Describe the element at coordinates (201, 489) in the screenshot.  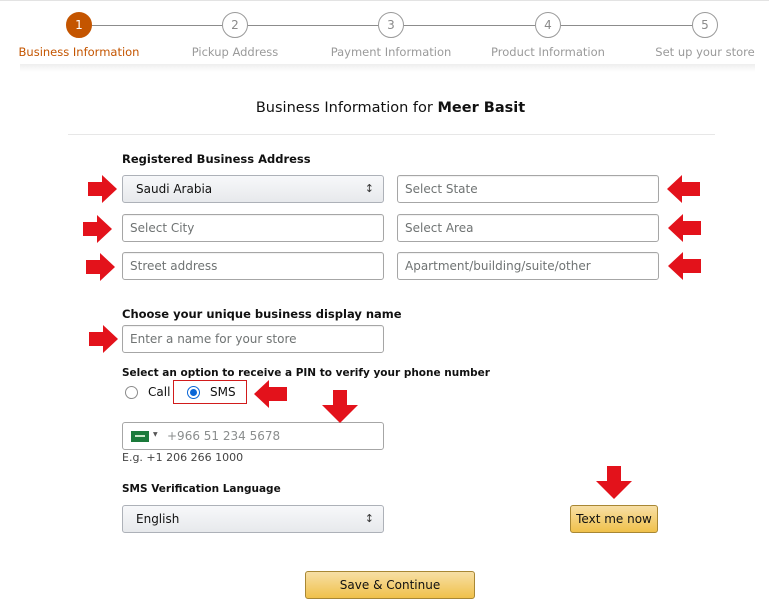
I see `sms-language-label: SMS Verification Language` at that location.